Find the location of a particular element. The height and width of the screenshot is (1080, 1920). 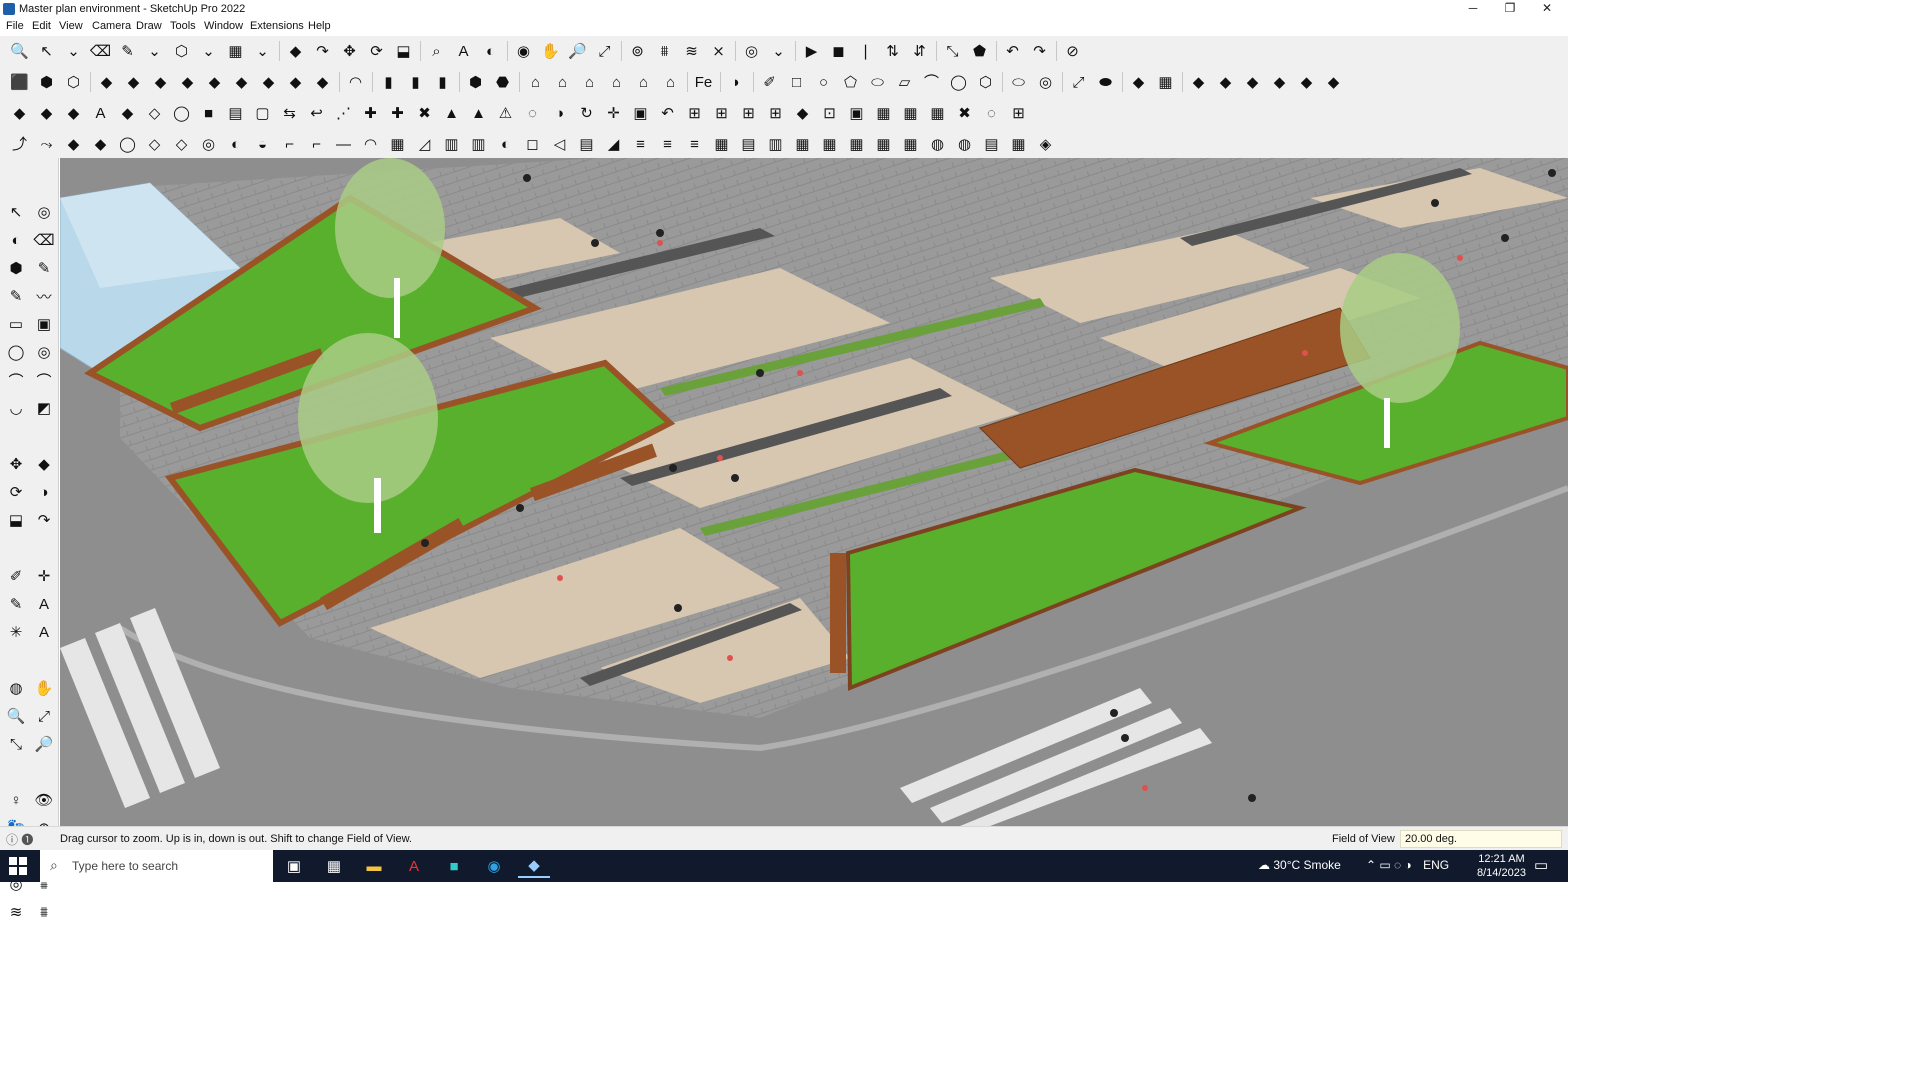

left-tool-icon: ✎ is located at coordinates (16, 296).